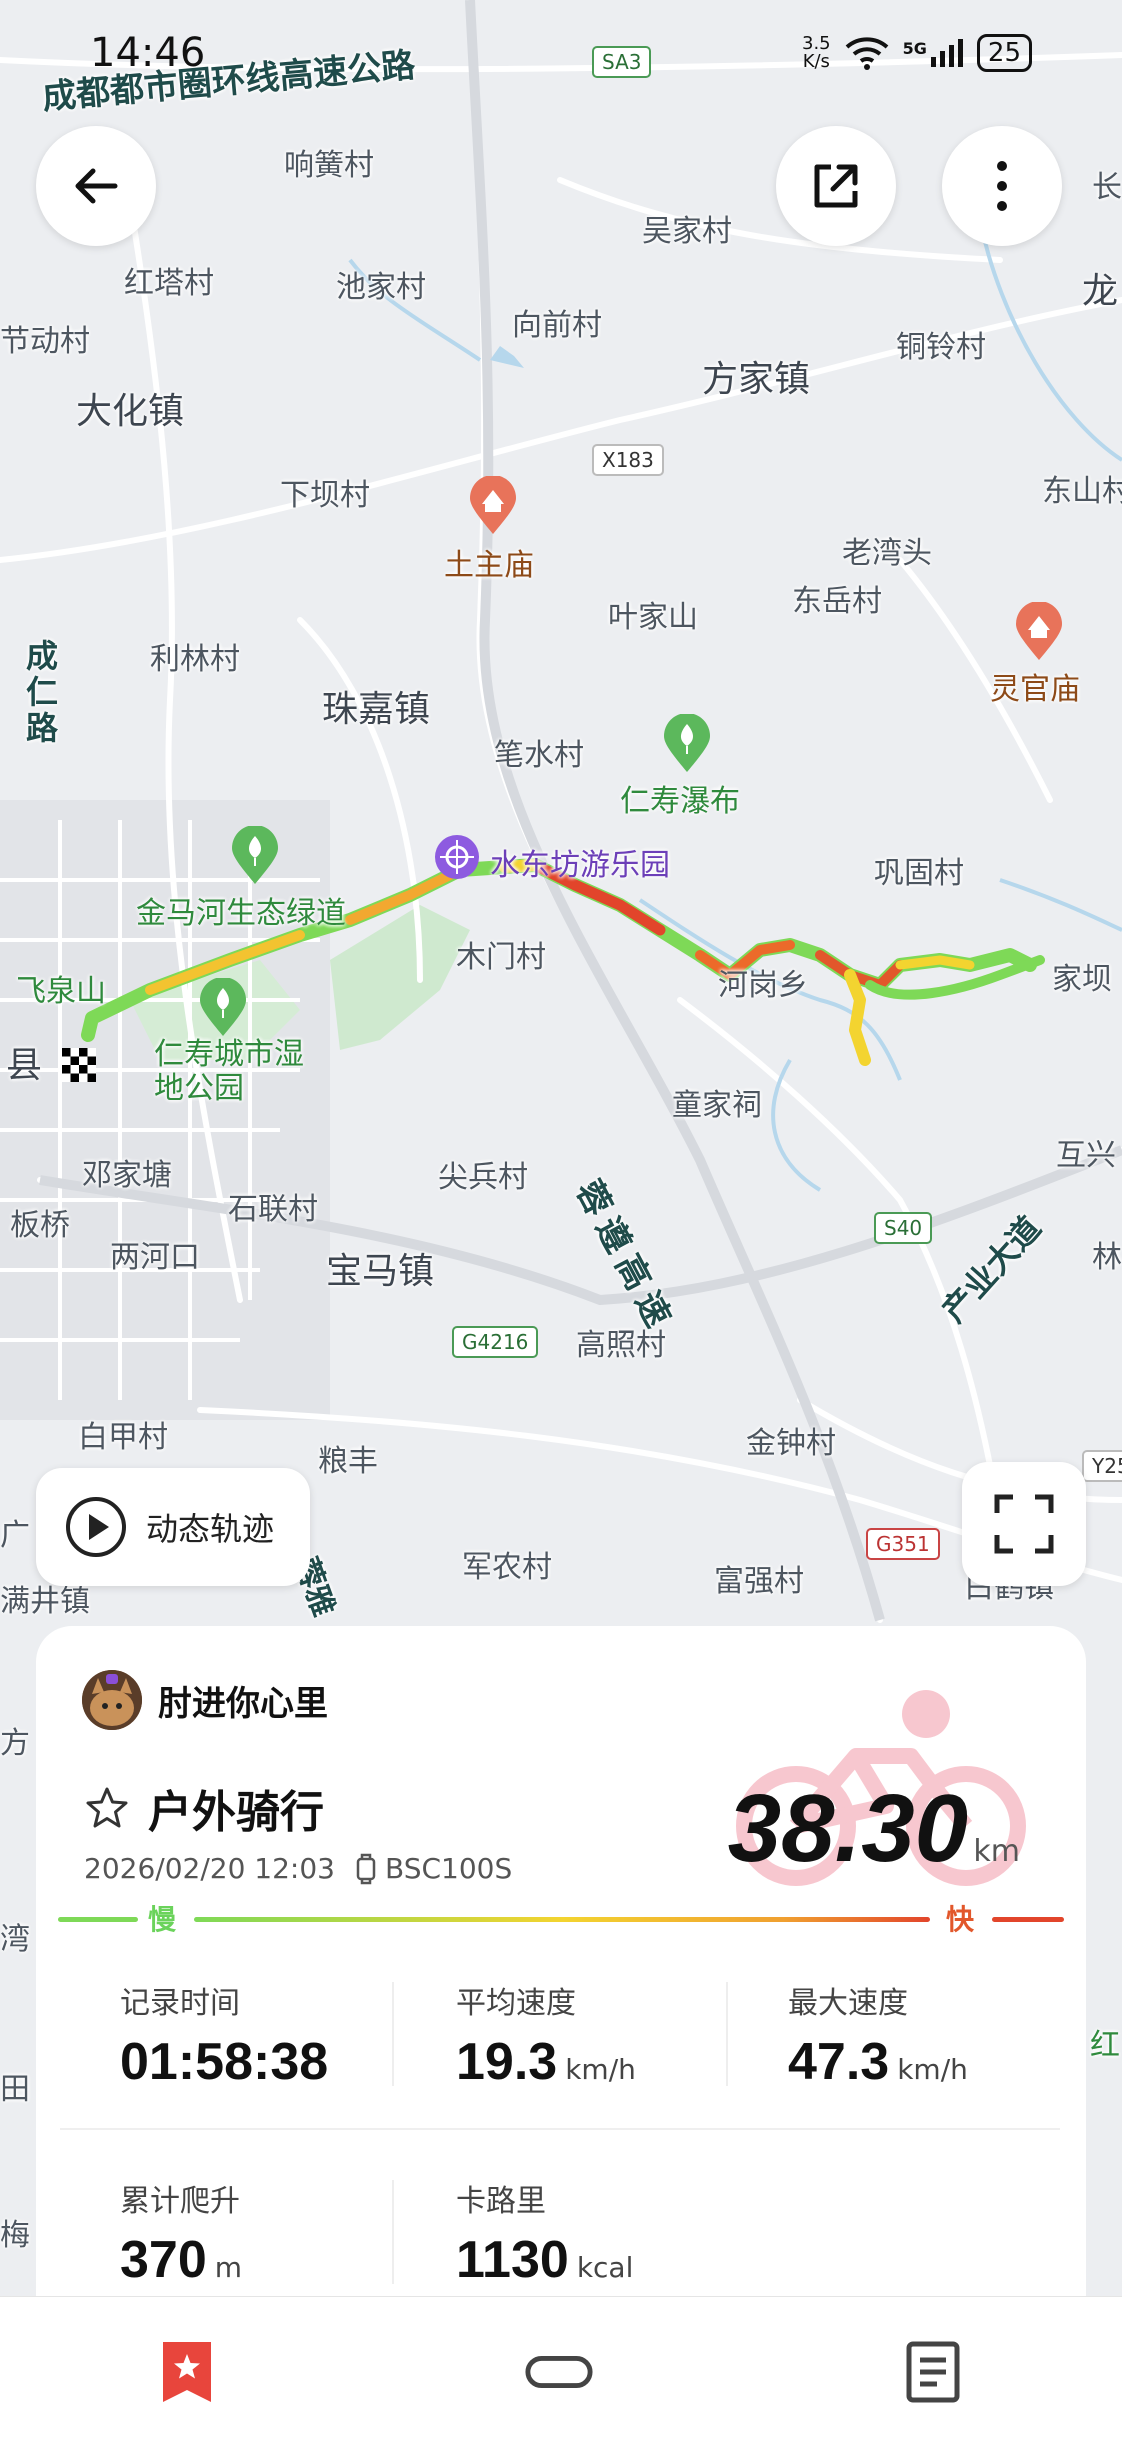 This screenshot has width=1122, height=2443. I want to click on finish-flag-icon, so click(79, 1065).